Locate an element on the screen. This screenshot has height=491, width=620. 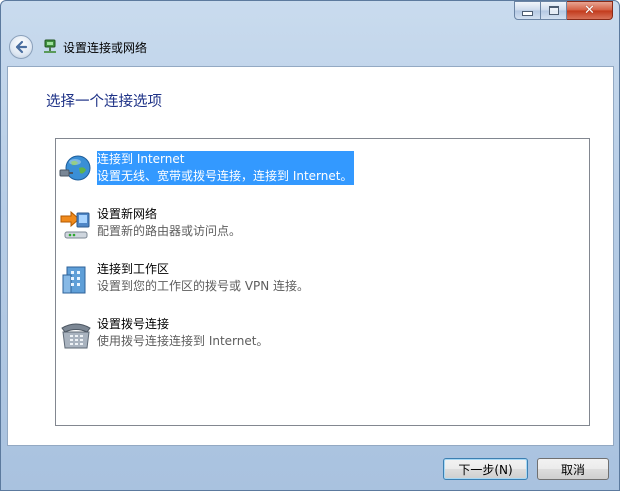
option-text: 设置拨号连接 使用拨号连接连接到 Internet。 is located at coordinates (182, 333).